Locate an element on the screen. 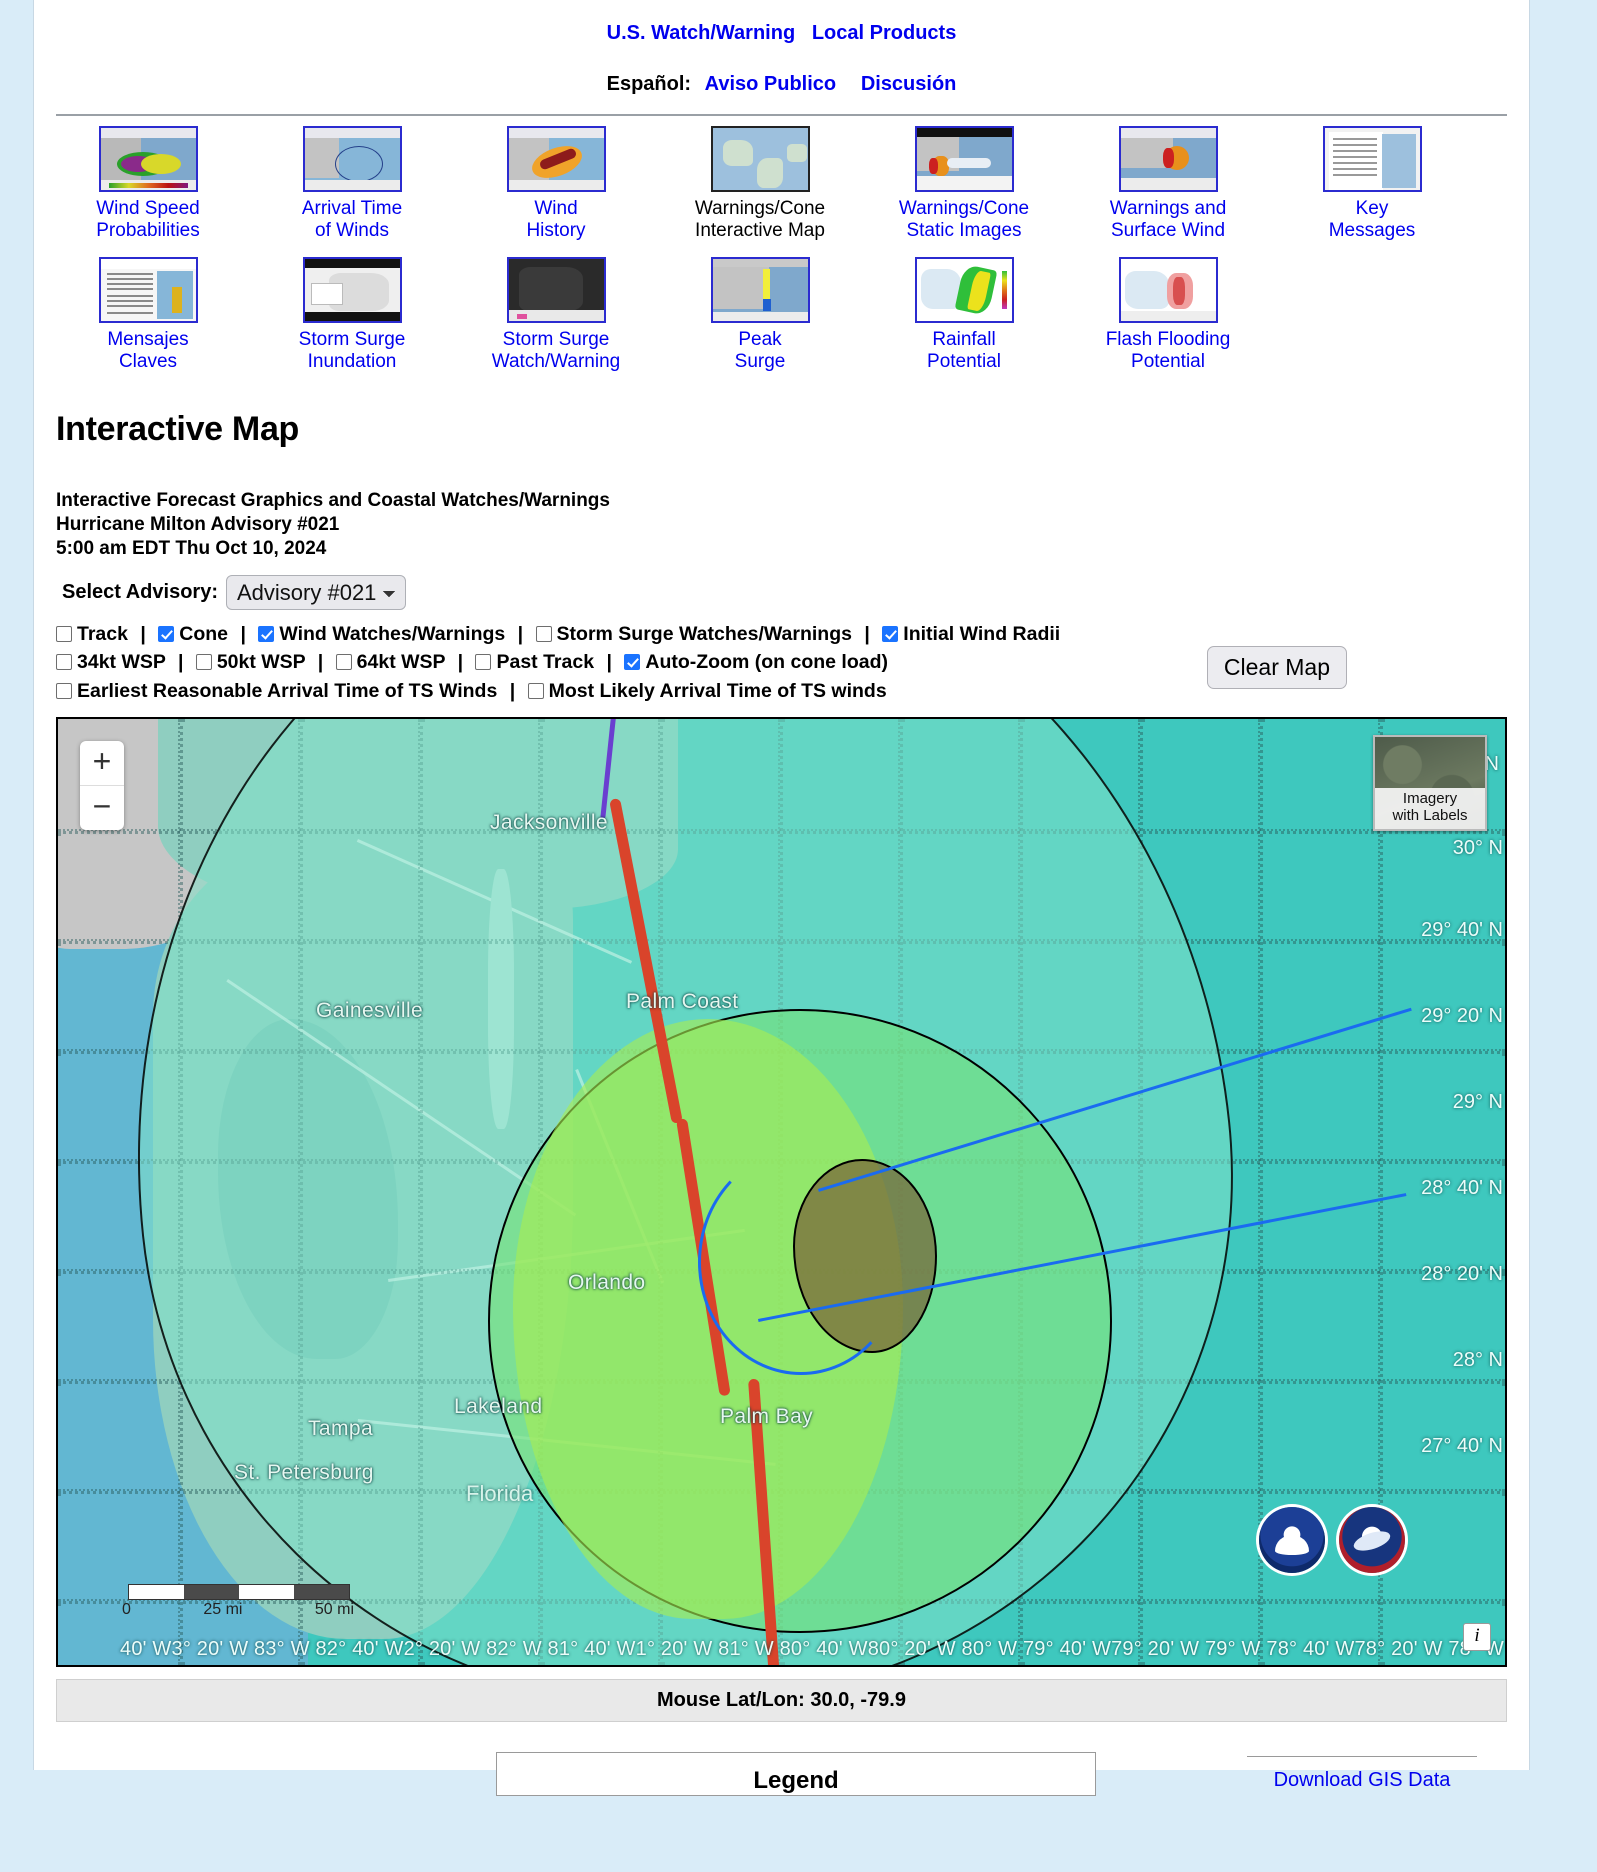 The image size is (1597, 1872). product-label: Wind Speed Probabilities is located at coordinates (148, 220).